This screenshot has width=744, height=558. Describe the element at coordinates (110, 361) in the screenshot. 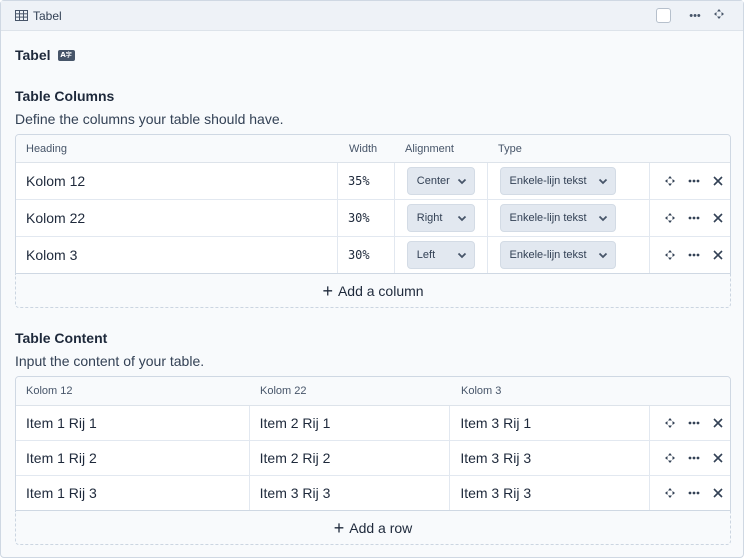

I see `content-section-description: Input the content of your table.` at that location.